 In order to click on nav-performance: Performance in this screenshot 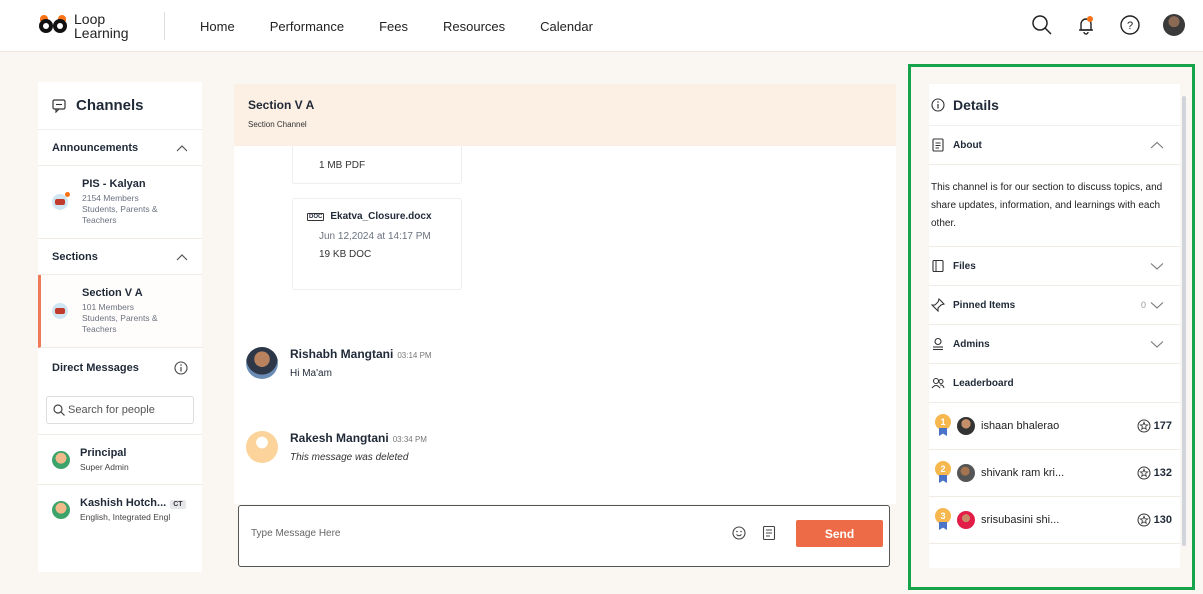, I will do `click(307, 26)`.